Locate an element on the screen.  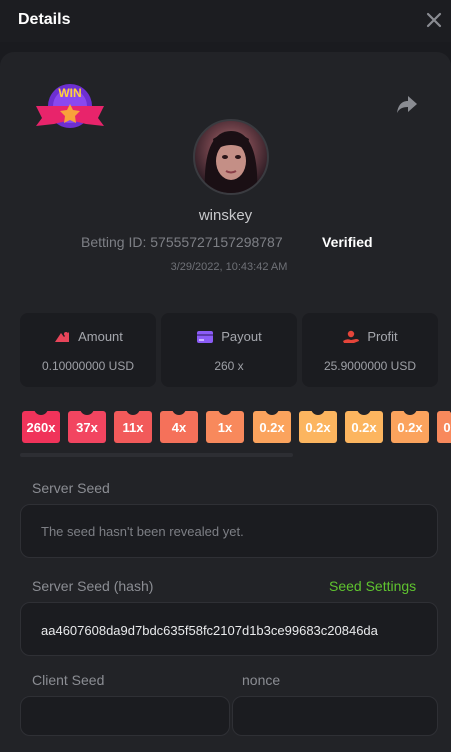
profit-hand-icon is located at coordinates (351, 336).